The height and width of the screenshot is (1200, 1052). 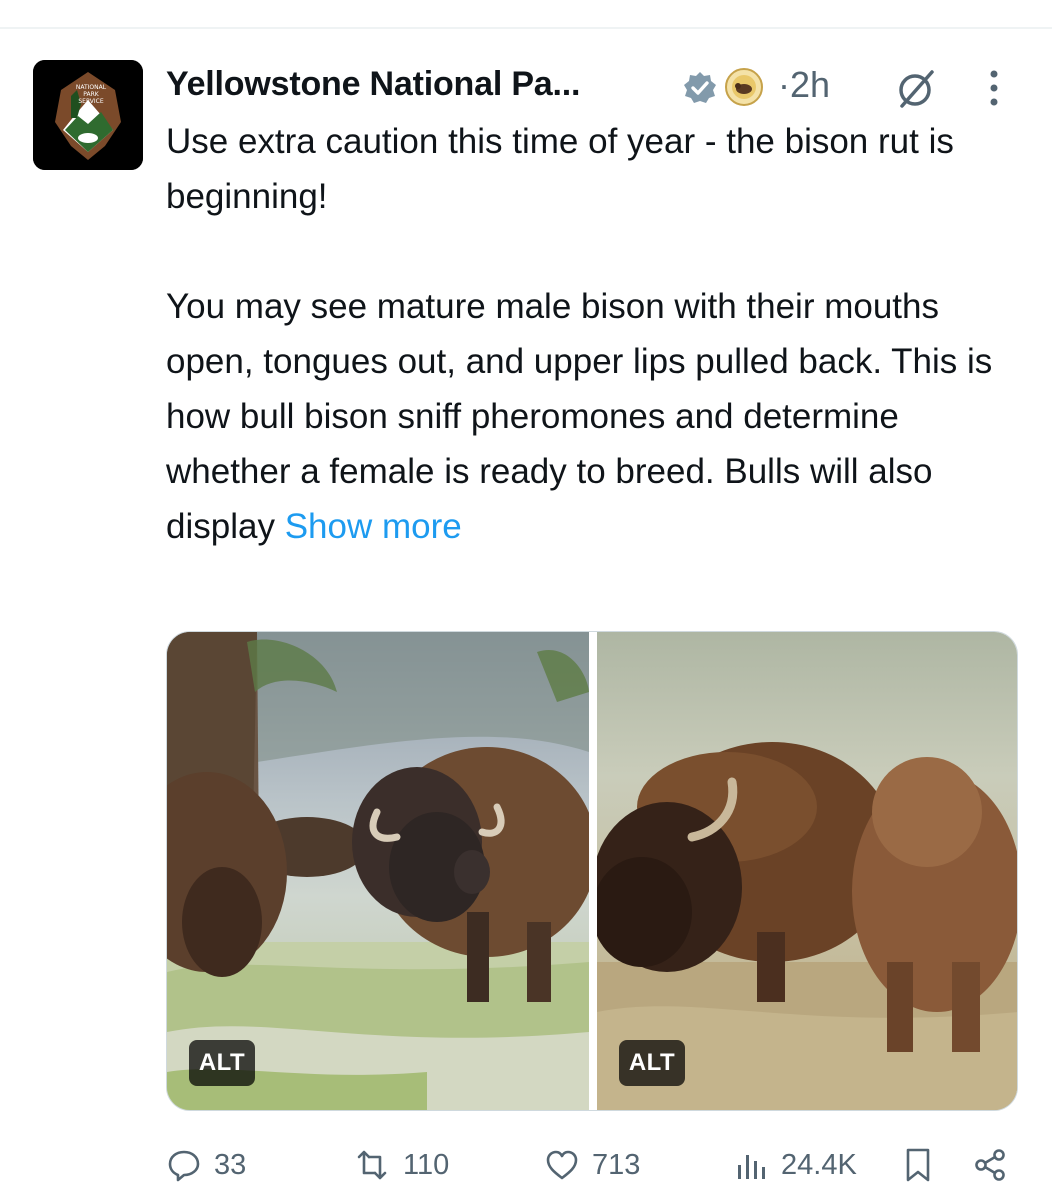 I want to click on verified-badge-icon, so click(x=700, y=88).